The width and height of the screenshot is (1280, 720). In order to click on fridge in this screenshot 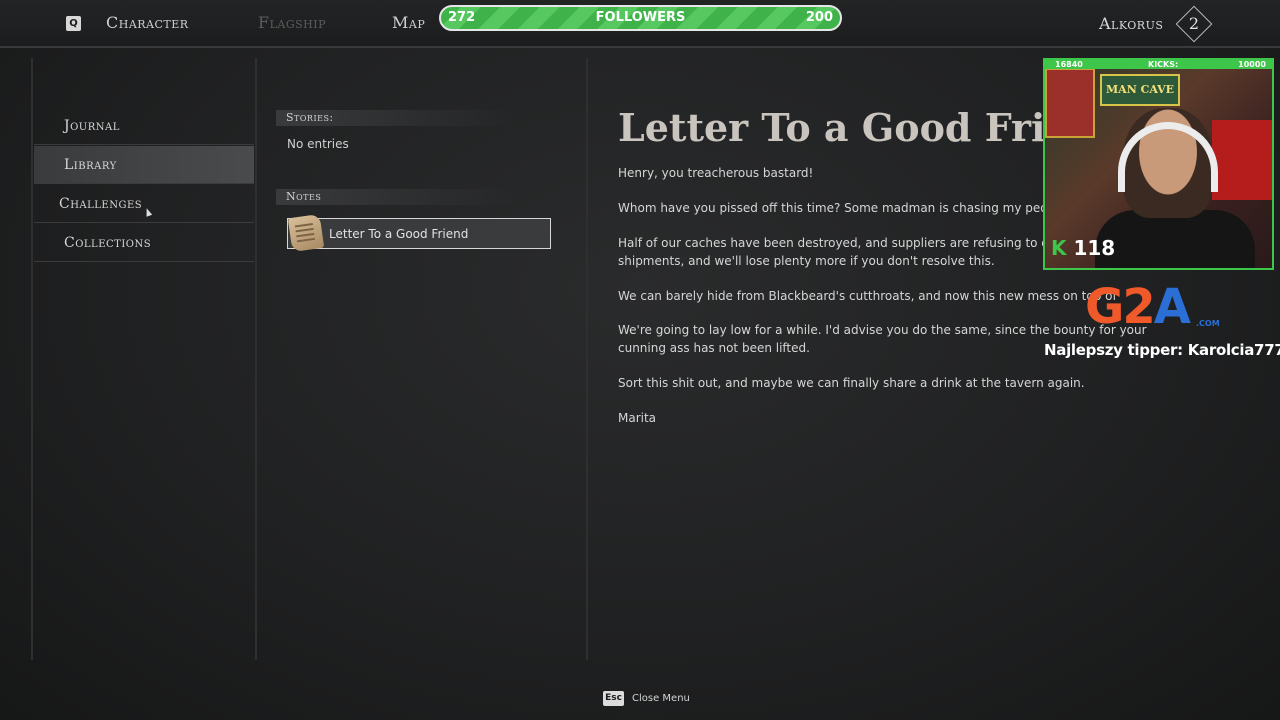, I will do `click(1242, 160)`.